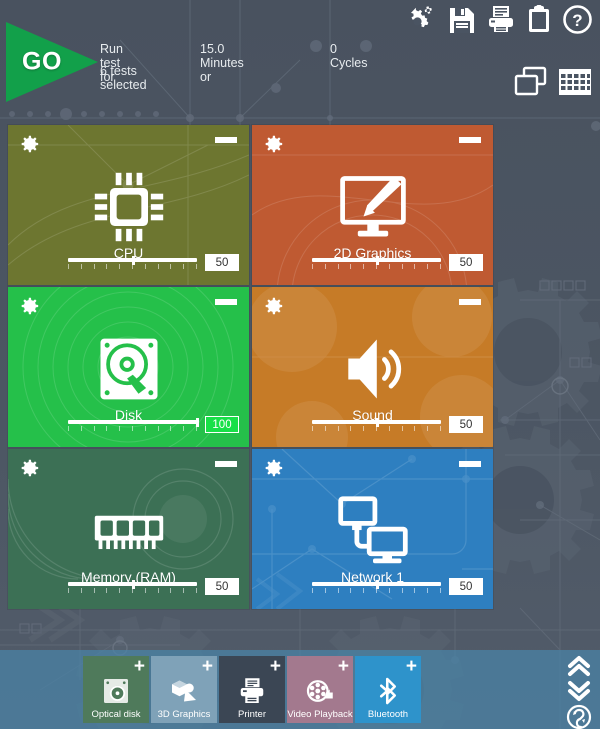 Image resolution: width=600 pixels, height=729 pixels. Describe the element at coordinates (531, 82) in the screenshot. I see `window-view-icon` at that location.